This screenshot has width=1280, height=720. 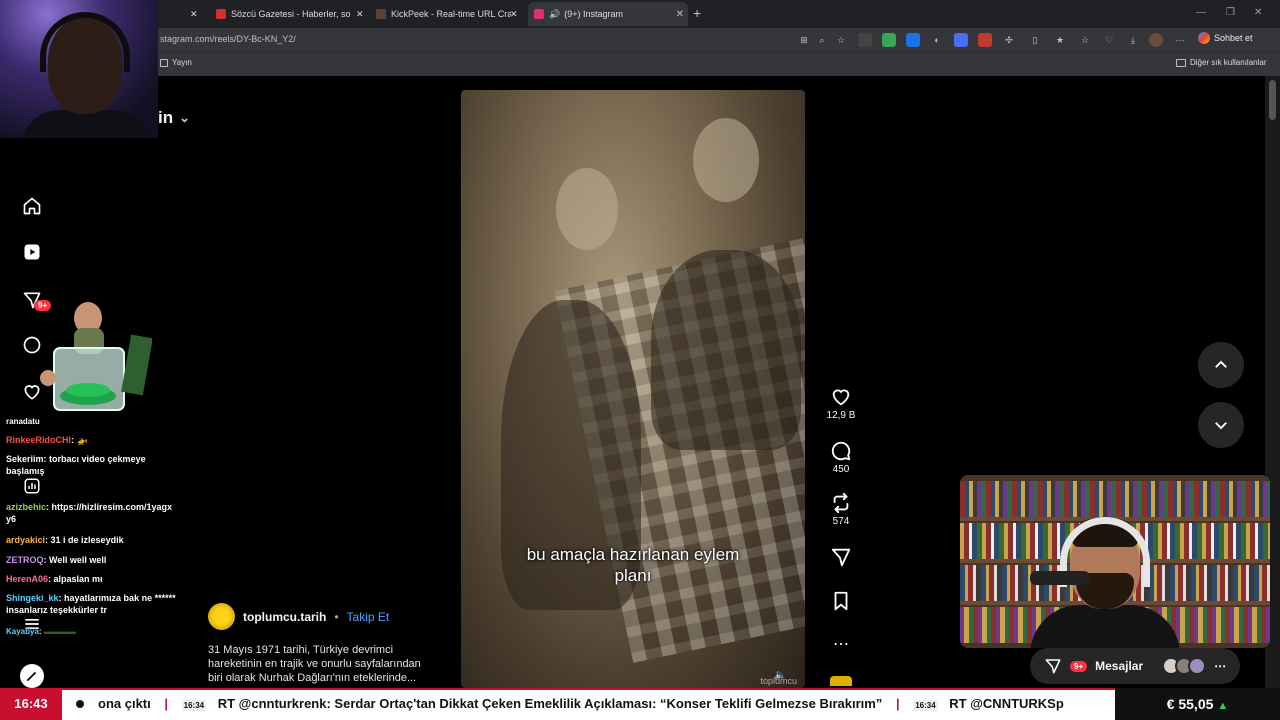 What do you see at coordinates (841, 451) in the screenshot?
I see `comment-icon` at bounding box center [841, 451].